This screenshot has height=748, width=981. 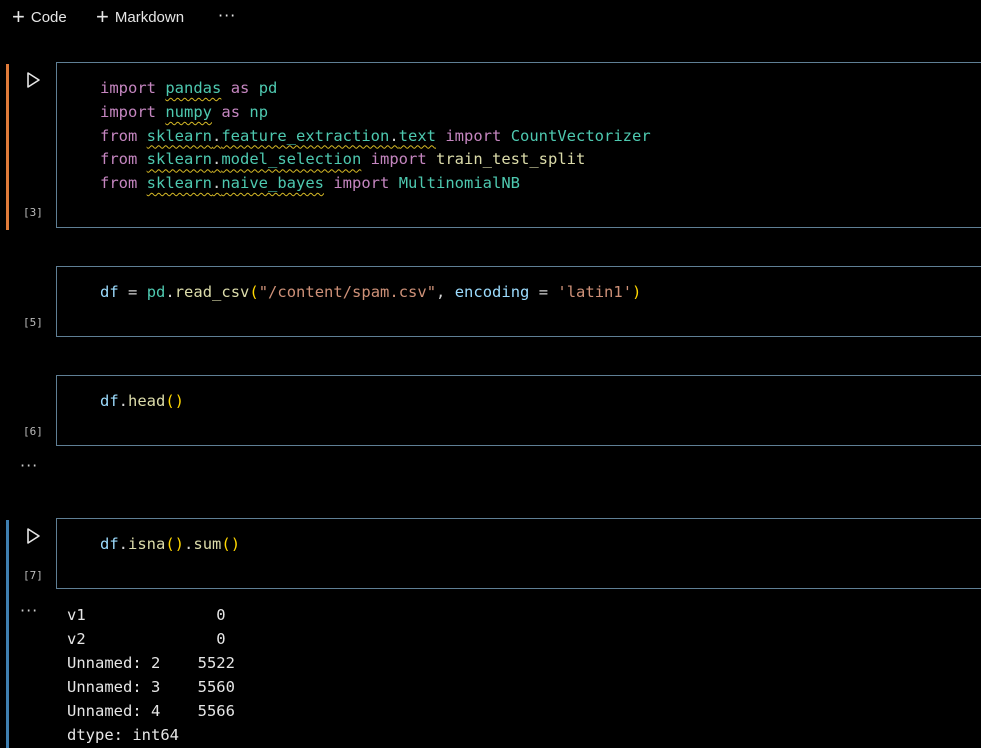 I want to click on cell-selection-bar, so click(x=7, y=147).